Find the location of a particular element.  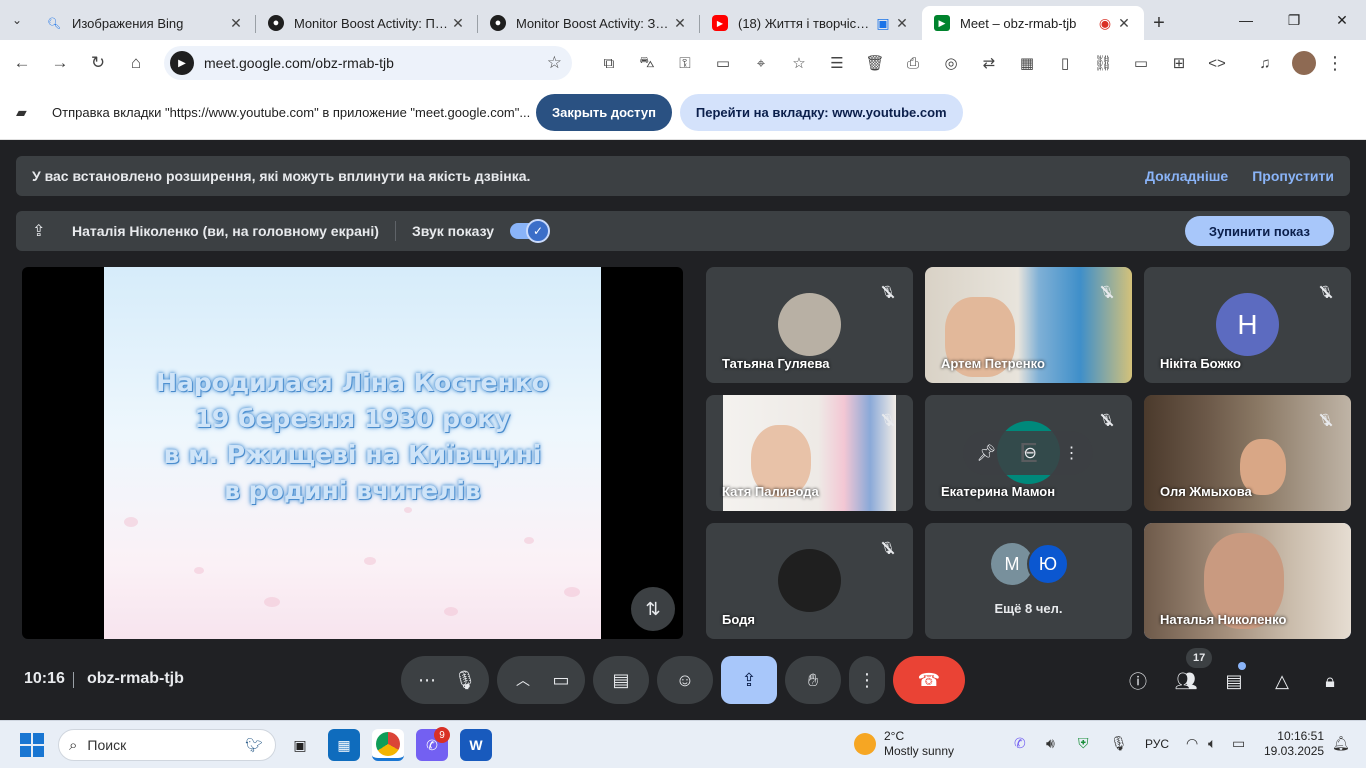

maximize-button: ❐ is located at coordinates (1294, 20).